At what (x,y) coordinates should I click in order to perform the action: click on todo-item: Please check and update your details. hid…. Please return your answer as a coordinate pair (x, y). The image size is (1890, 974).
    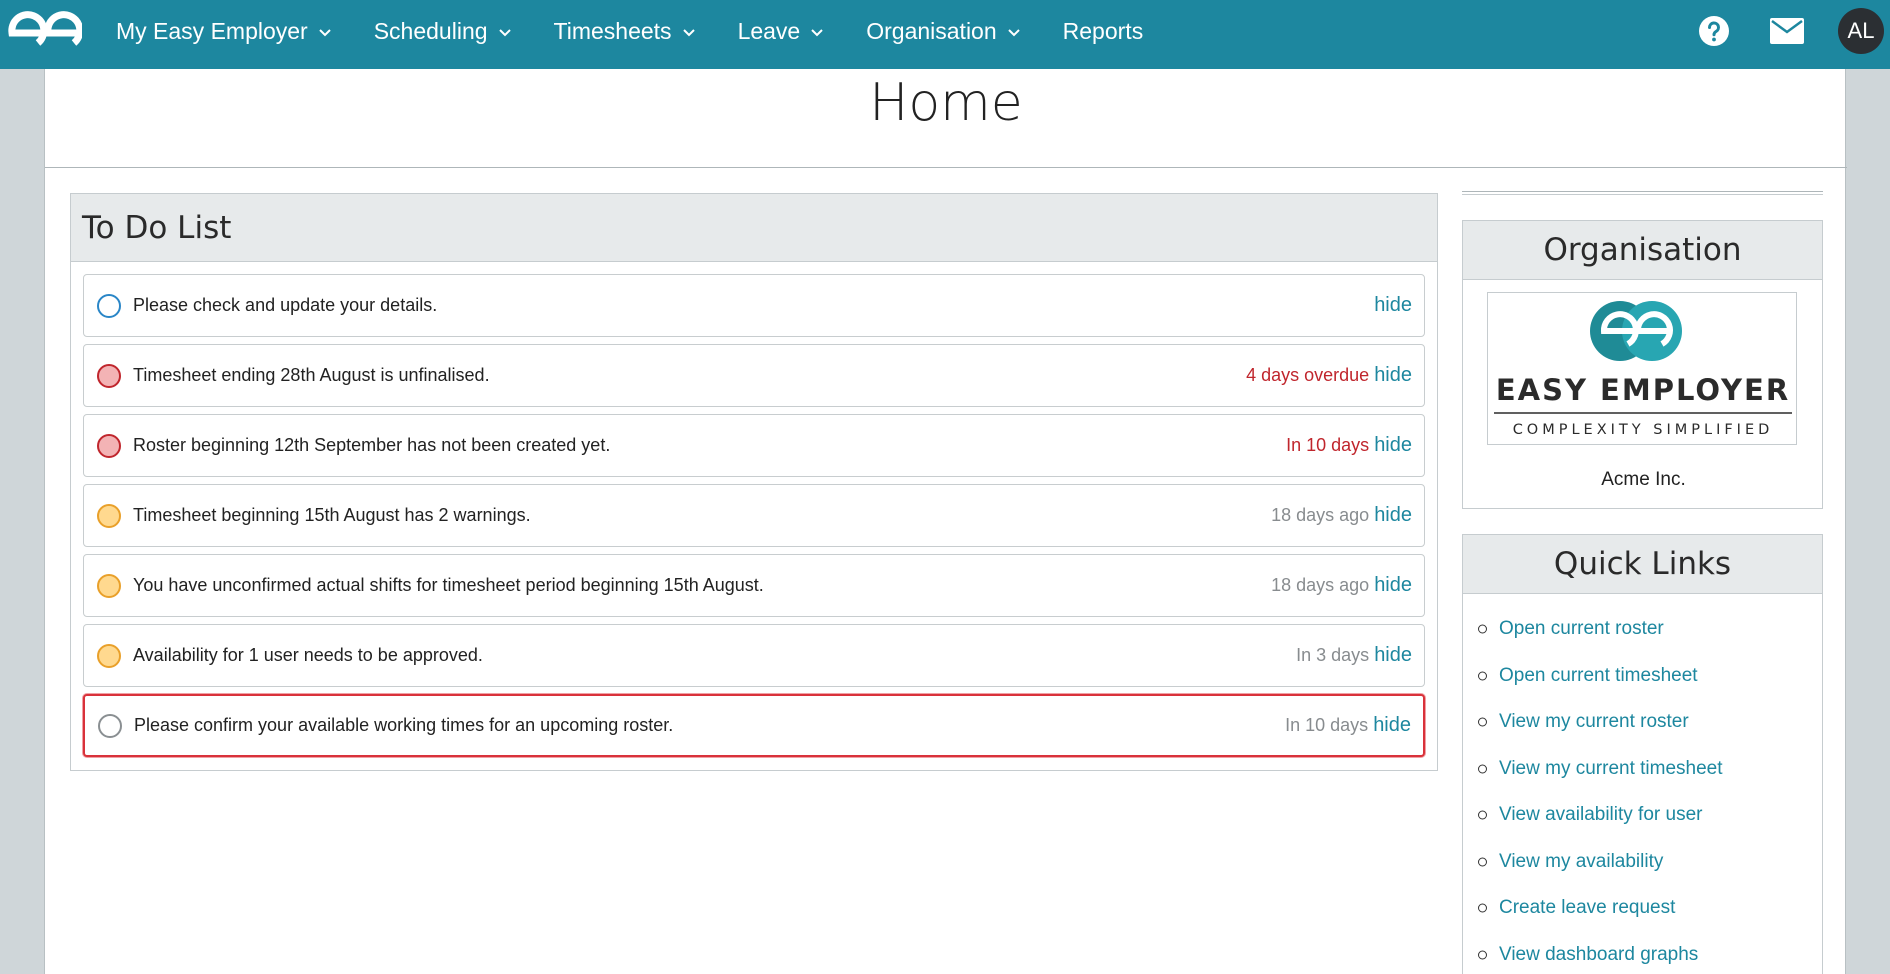
    Looking at the image, I should click on (754, 305).